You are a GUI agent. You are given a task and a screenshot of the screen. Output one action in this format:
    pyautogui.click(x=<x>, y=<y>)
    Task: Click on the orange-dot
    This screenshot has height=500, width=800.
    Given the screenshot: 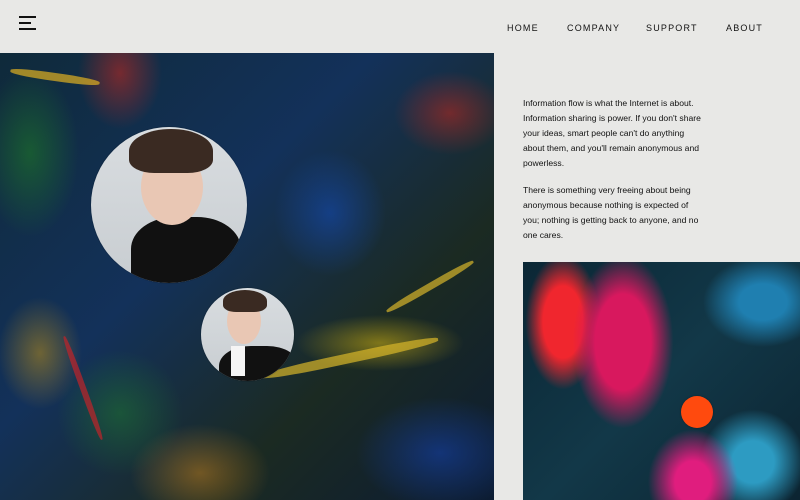 What is the action you would take?
    pyautogui.click(x=697, y=412)
    